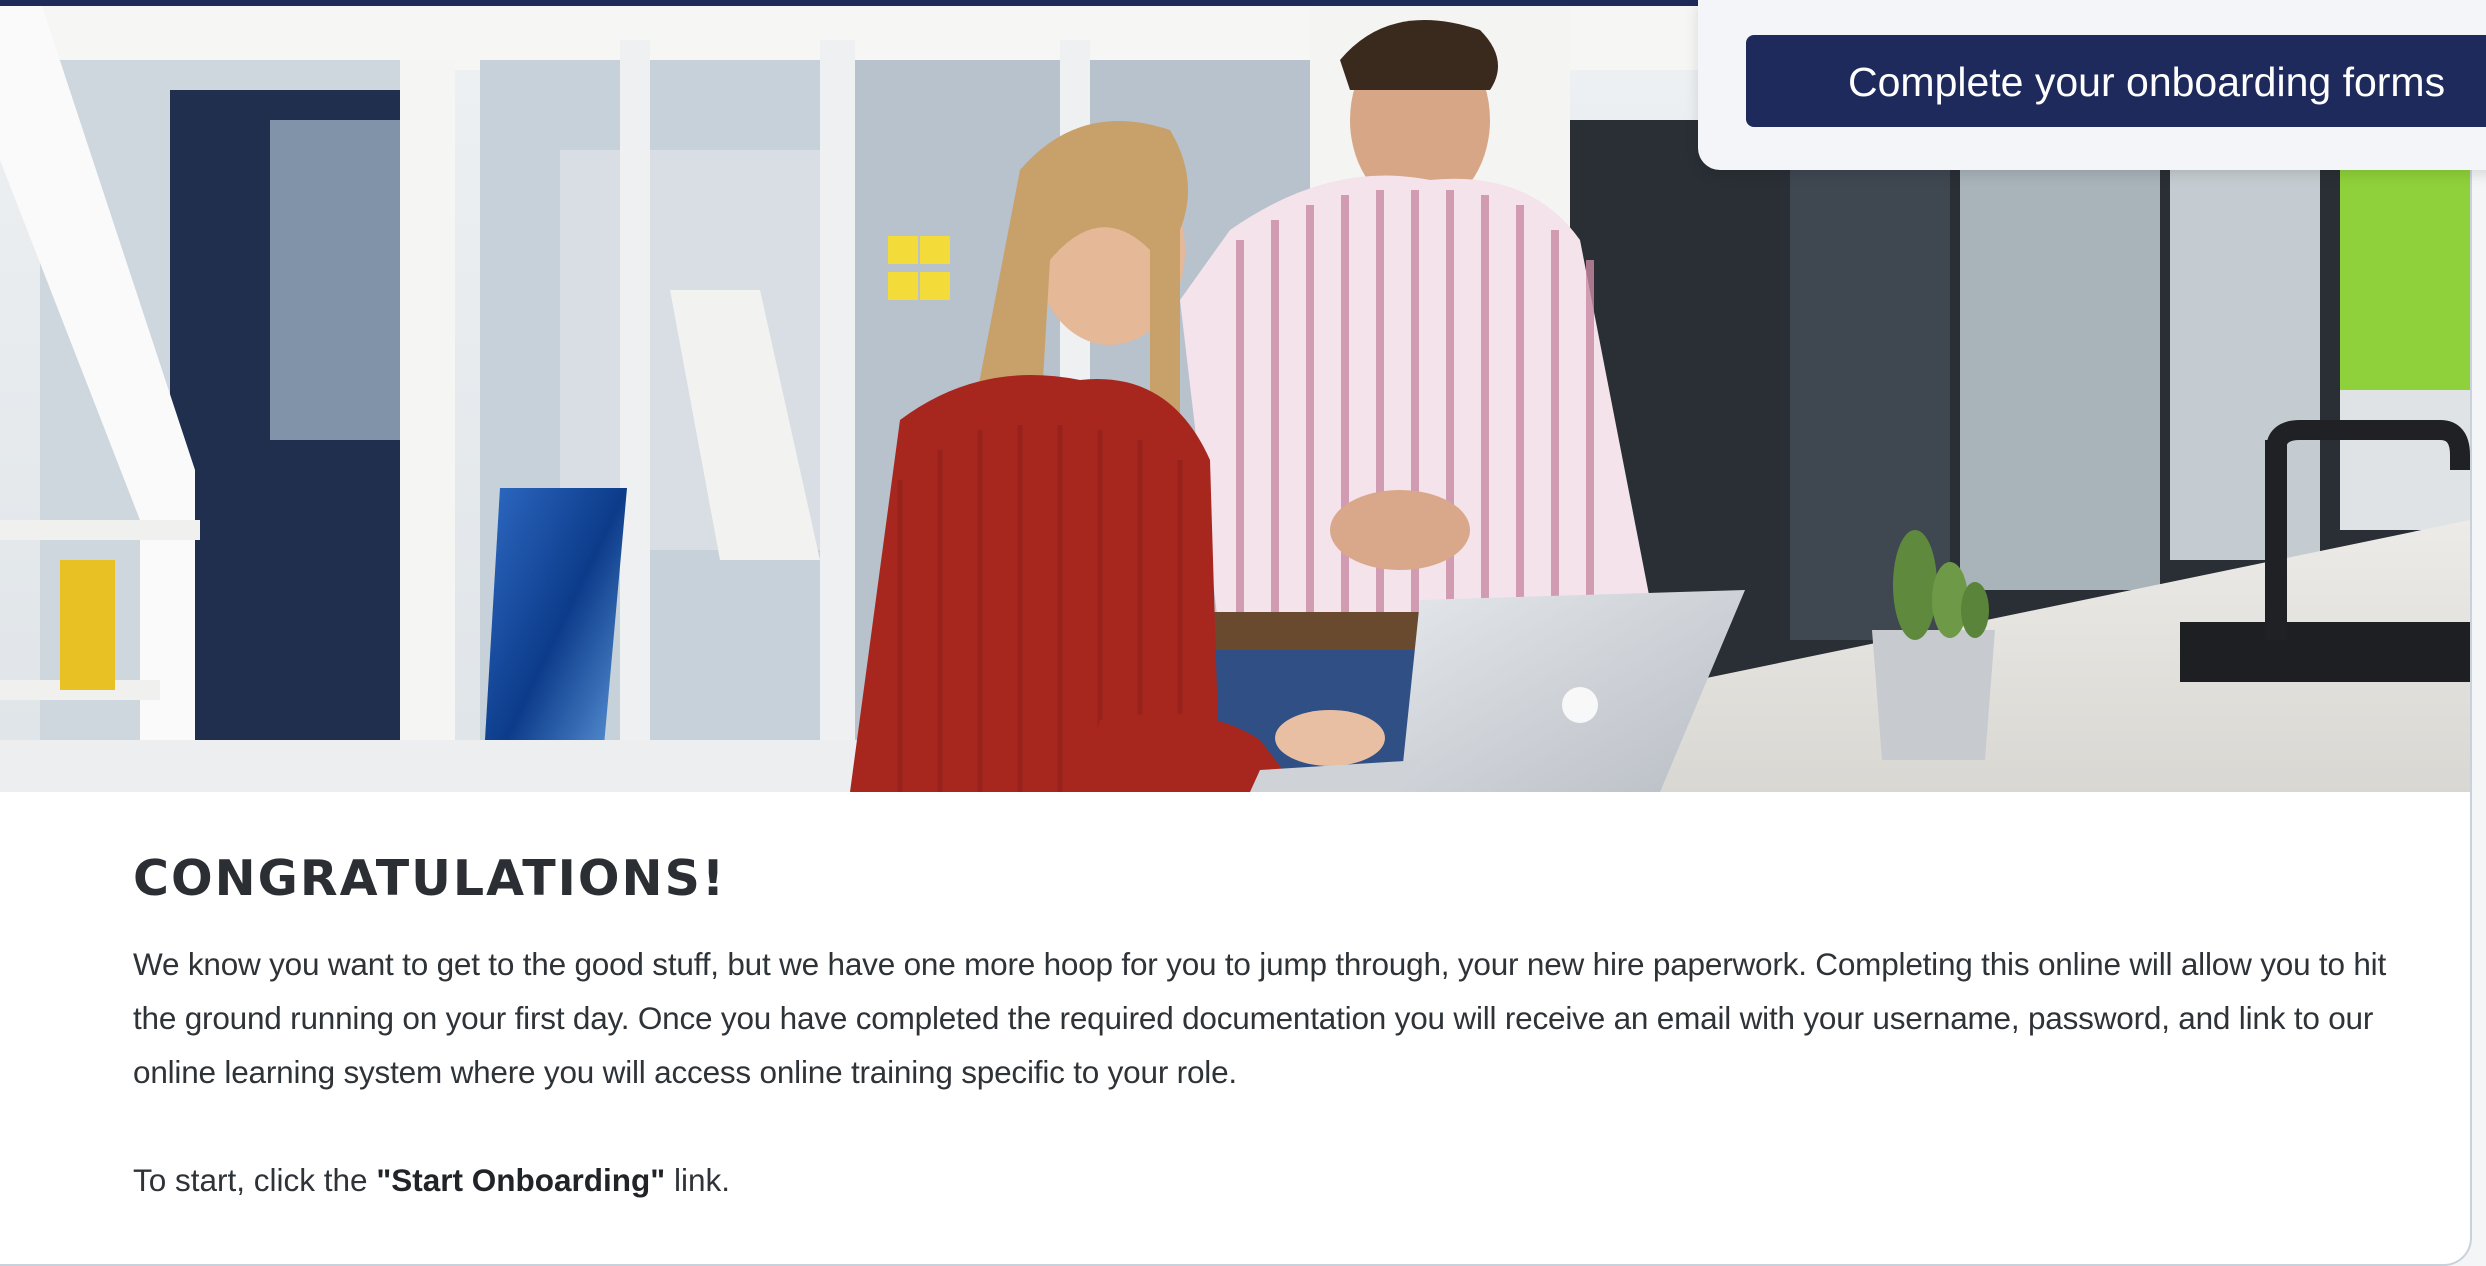 Image resolution: width=2486 pixels, height=1266 pixels. What do you see at coordinates (2116, 81) in the screenshot?
I see `complete-onboarding-forms-button: Complete your onboarding forms` at bounding box center [2116, 81].